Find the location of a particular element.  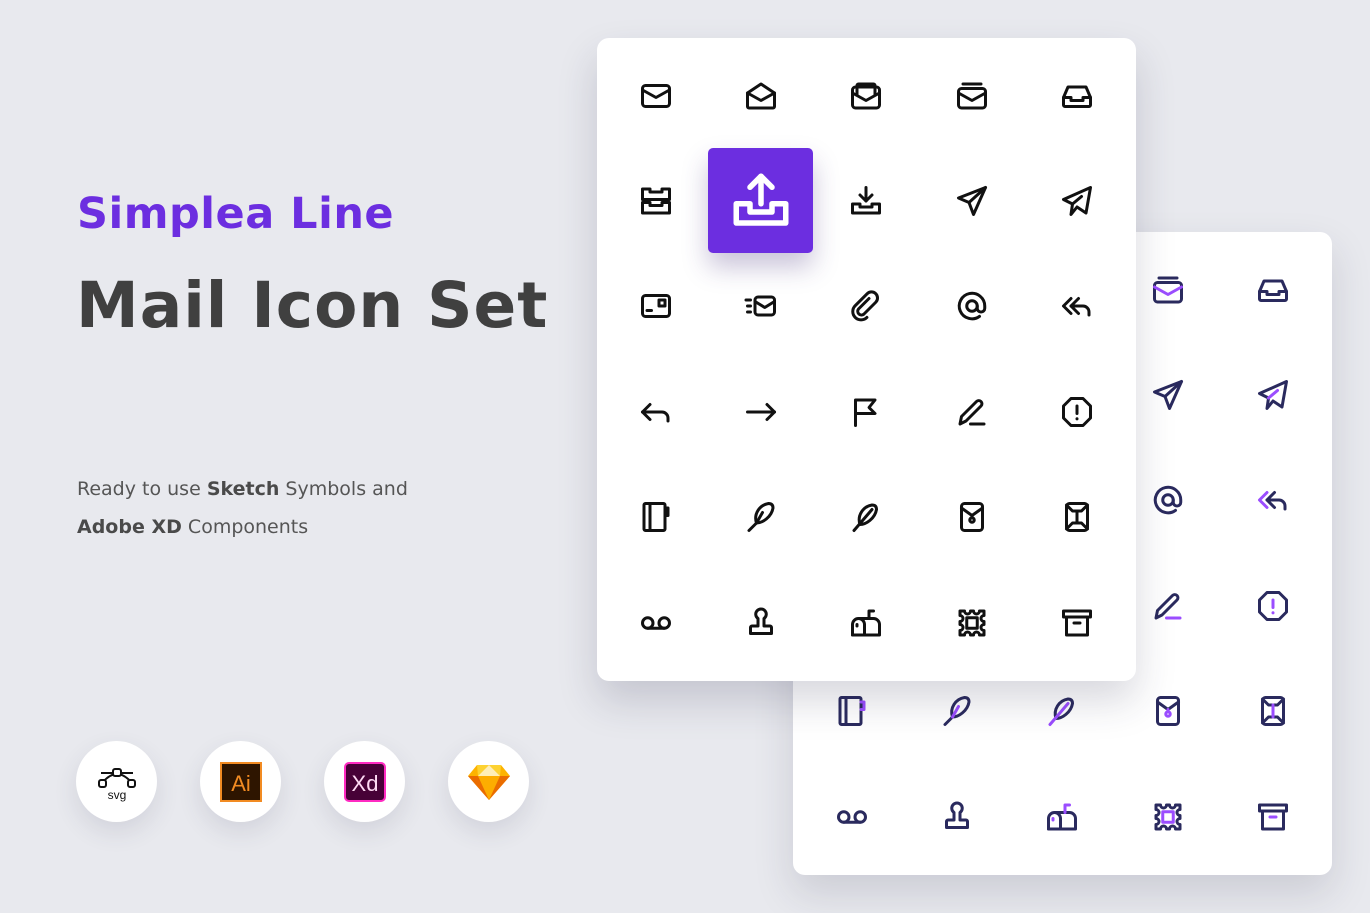

reply-icon is located at coordinates (655, 412).